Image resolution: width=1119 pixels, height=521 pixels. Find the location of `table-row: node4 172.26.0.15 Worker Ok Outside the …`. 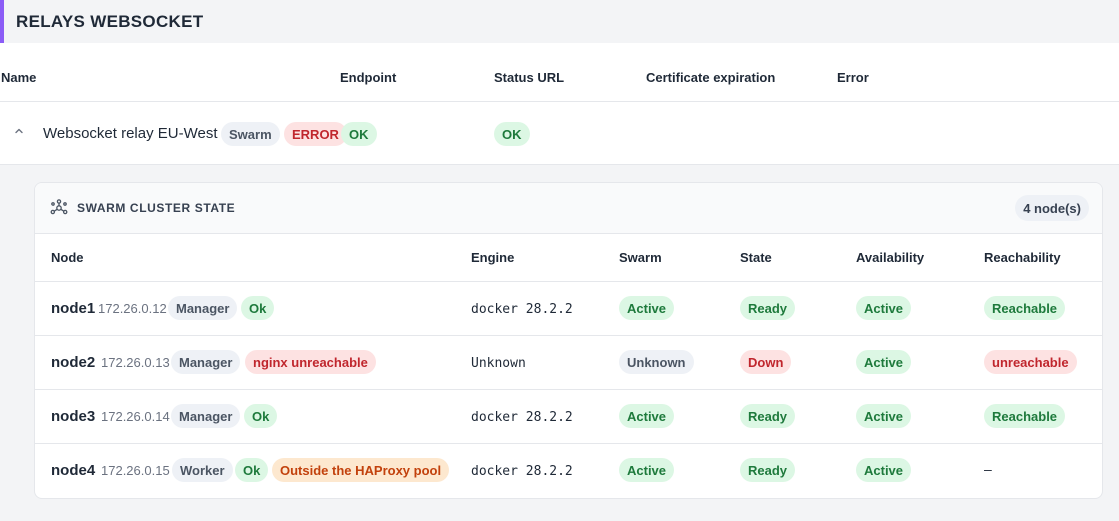

table-row: node4 172.26.0.15 Worker Ok Outside the … is located at coordinates (568, 471).